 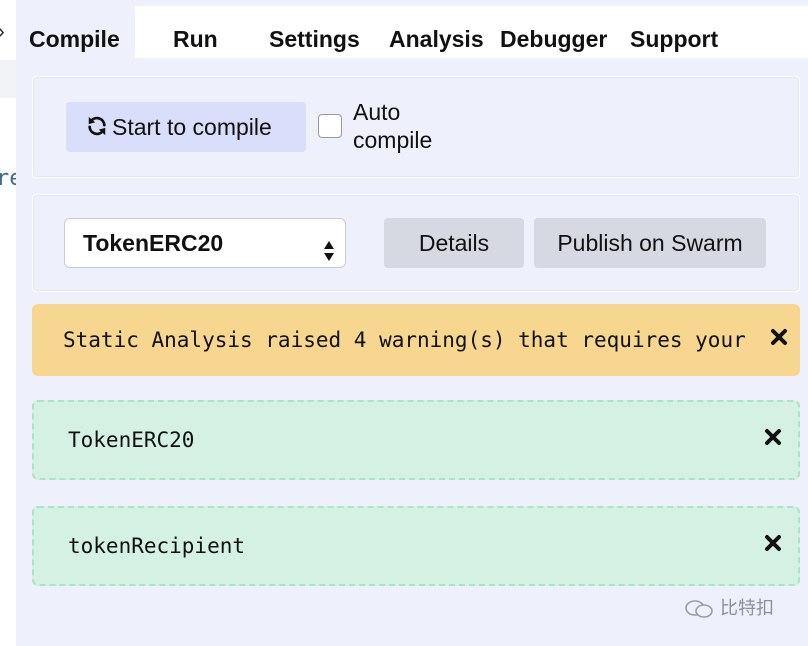 What do you see at coordinates (192, 127) in the screenshot?
I see `start-compile-label: Start to compile` at bounding box center [192, 127].